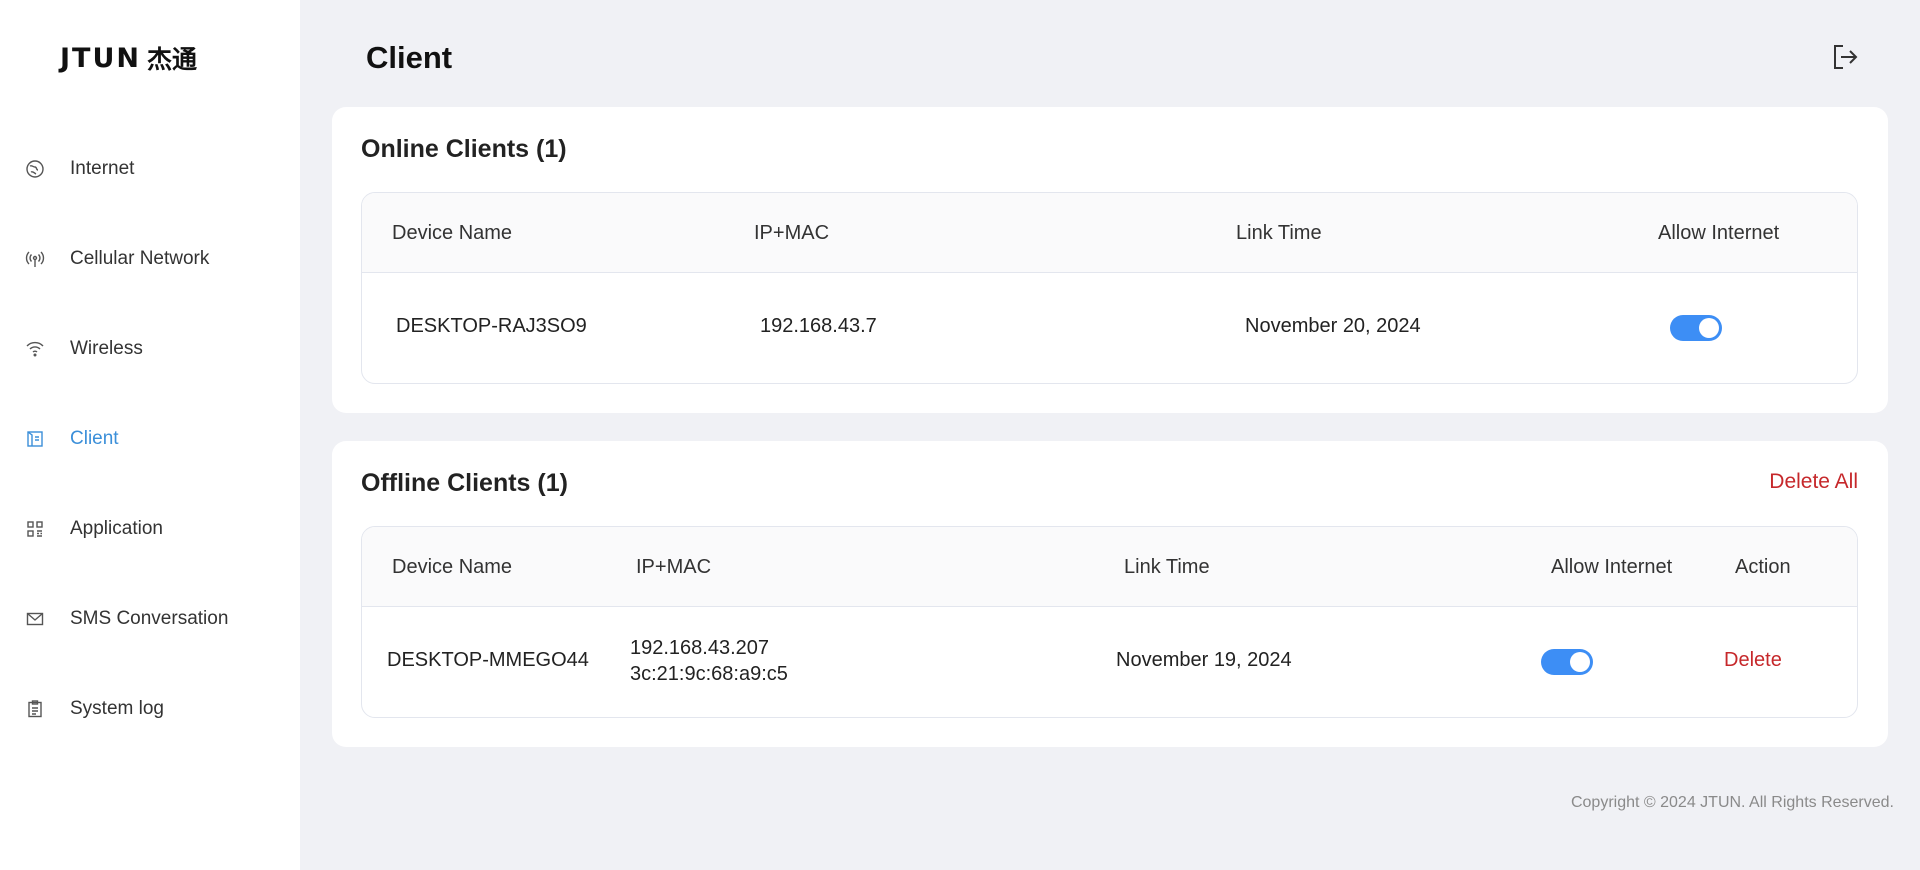  Describe the element at coordinates (94, 438) in the screenshot. I see `sidebar-item-label: Client` at that location.